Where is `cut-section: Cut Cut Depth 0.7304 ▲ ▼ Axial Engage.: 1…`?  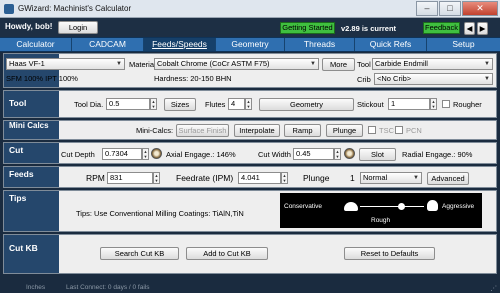 cut-section: Cut Cut Depth 0.7304 ▲ ▼ Axial Engage.: 1… is located at coordinates (250, 153).